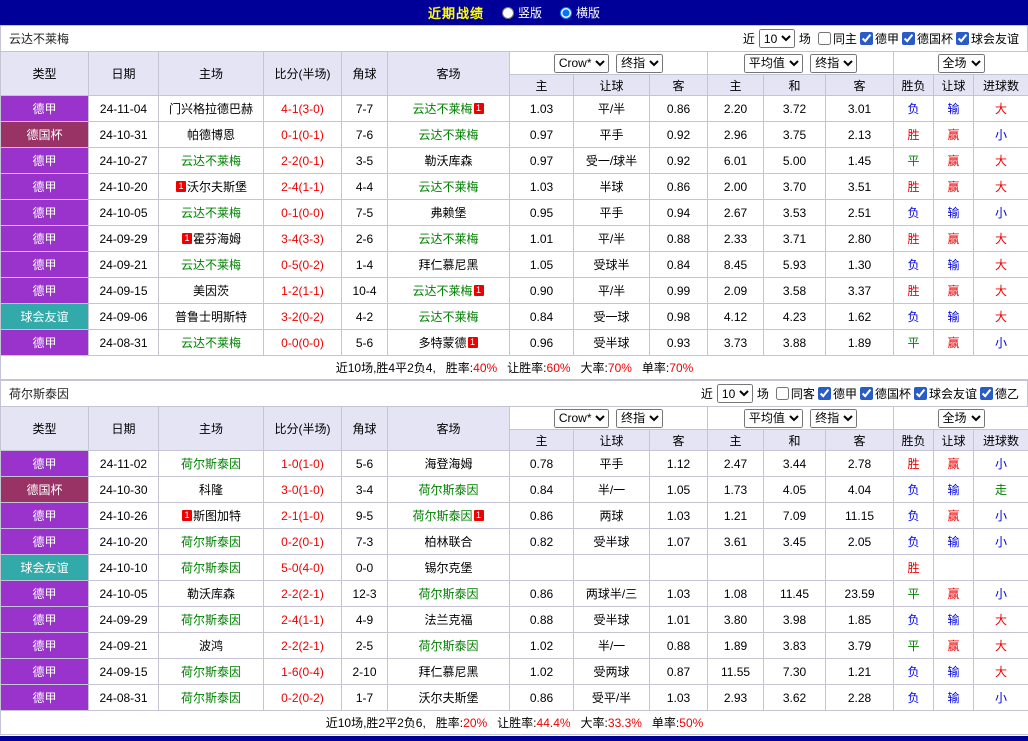  I want to click on layout-option-horizontal: 横版, so click(580, 12).